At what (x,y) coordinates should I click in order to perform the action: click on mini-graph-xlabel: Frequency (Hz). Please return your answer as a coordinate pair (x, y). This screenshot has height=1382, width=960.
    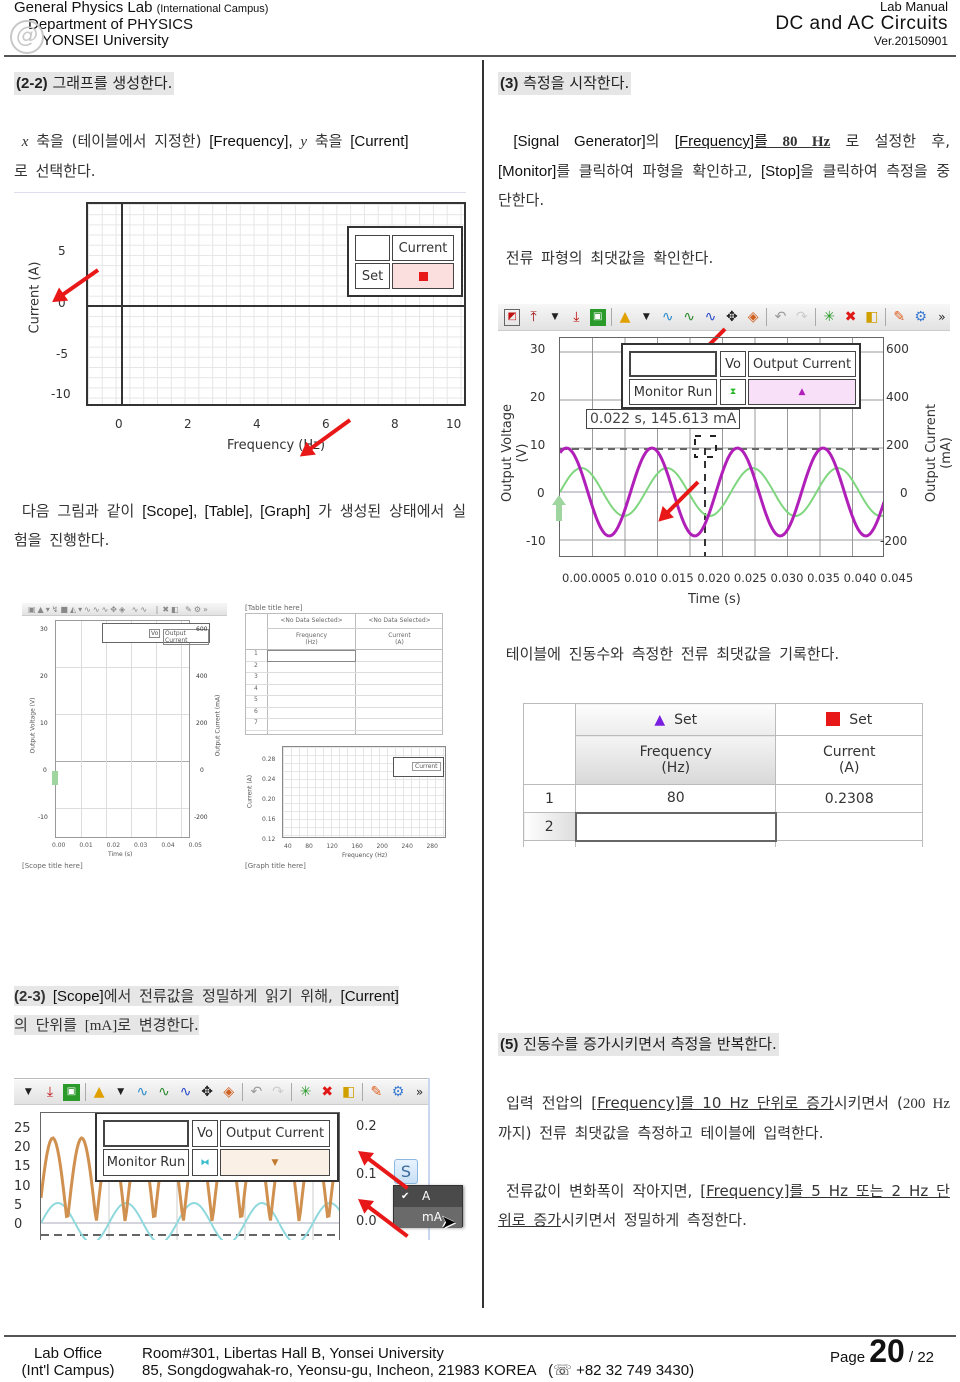
    Looking at the image, I should click on (365, 855).